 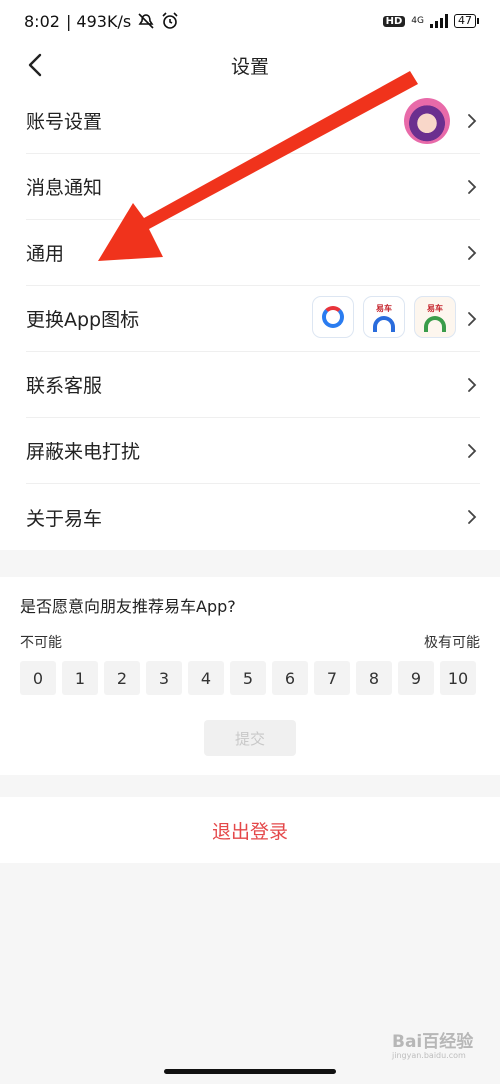 I want to click on settings-item-label: 账号设置, so click(x=64, y=122).